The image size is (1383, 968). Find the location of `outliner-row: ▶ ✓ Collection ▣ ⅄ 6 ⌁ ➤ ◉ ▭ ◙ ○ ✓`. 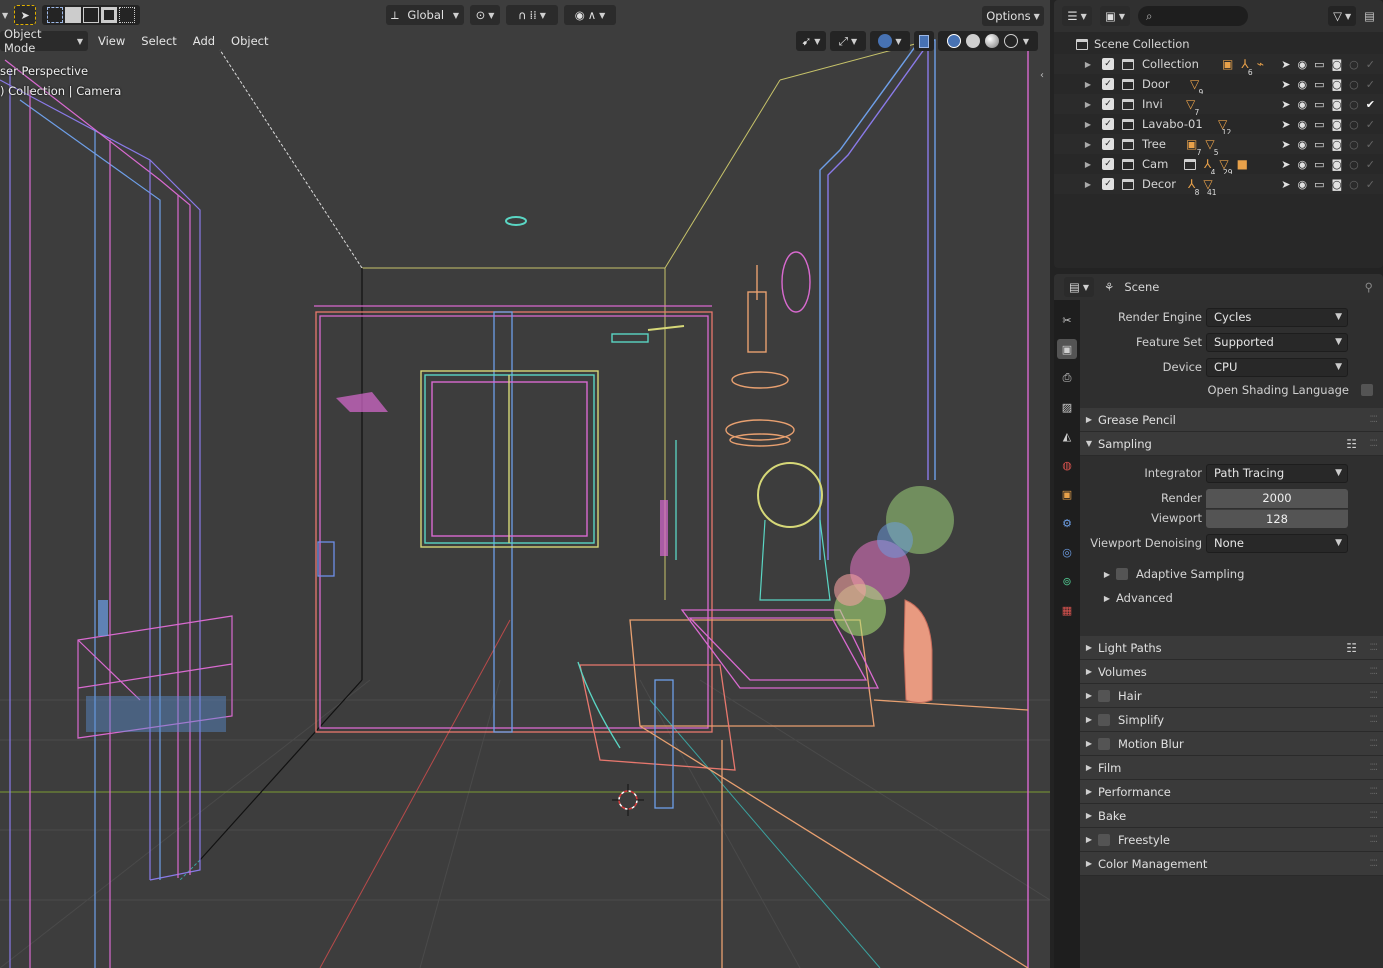

outliner-row: ▶ ✓ Collection ▣ ⅄ 6 ⌁ ➤ ◉ ▭ ◙ ○ ✓ is located at coordinates (1218, 65).